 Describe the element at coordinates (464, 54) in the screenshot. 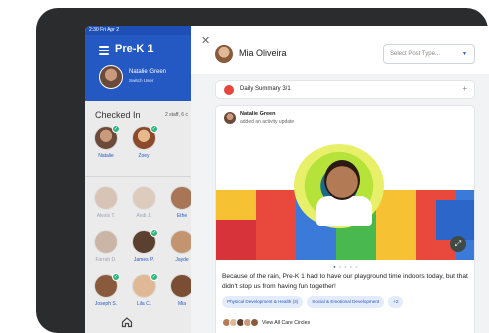

I see `caret-down-icon: ▼` at that location.